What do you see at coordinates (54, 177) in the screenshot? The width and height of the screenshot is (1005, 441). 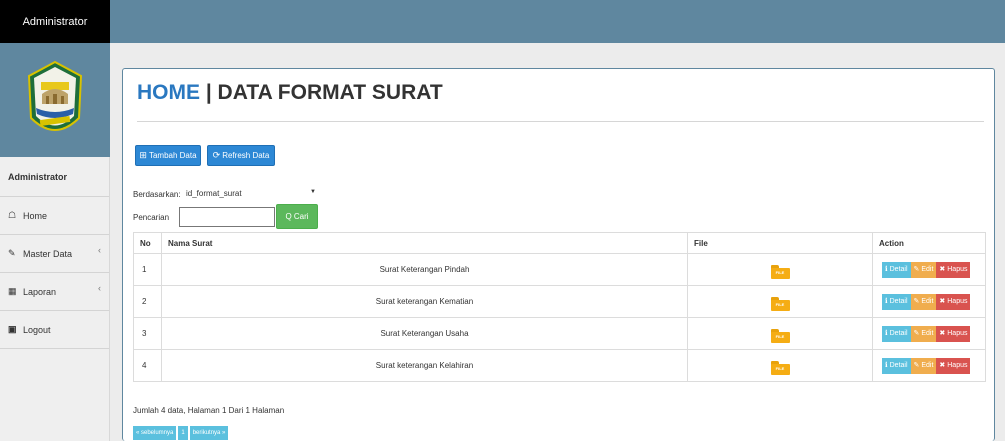 I see `sidebar-user-title: Administrator` at bounding box center [54, 177].